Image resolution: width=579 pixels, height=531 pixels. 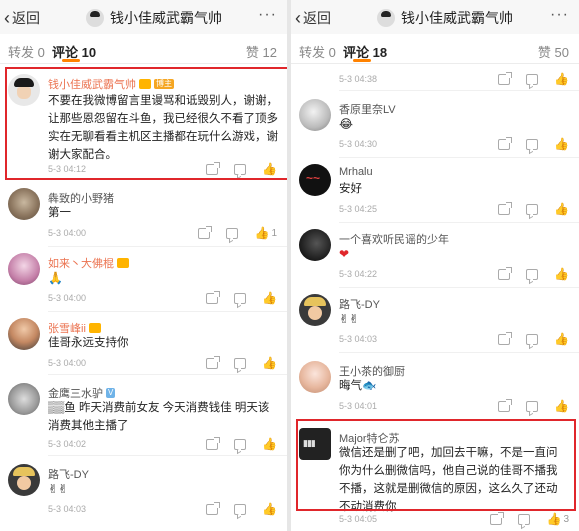 I want to click on comment-text: ▒▒鱼 昨天消费前女友 今天消费钱佳 明天该消费其他主播了, so click(x=159, y=417).